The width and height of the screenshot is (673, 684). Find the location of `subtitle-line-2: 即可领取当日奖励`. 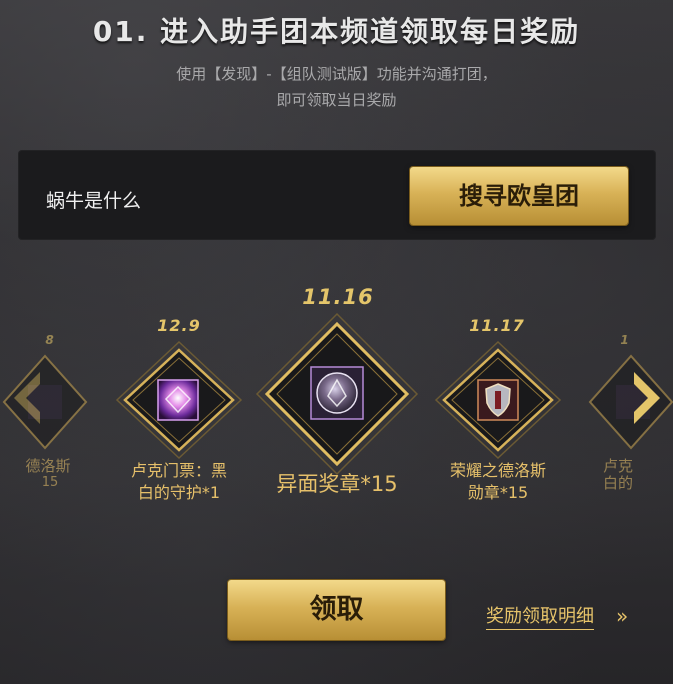

subtitle-line-2: 即可领取当日奖励 is located at coordinates (336, 100).